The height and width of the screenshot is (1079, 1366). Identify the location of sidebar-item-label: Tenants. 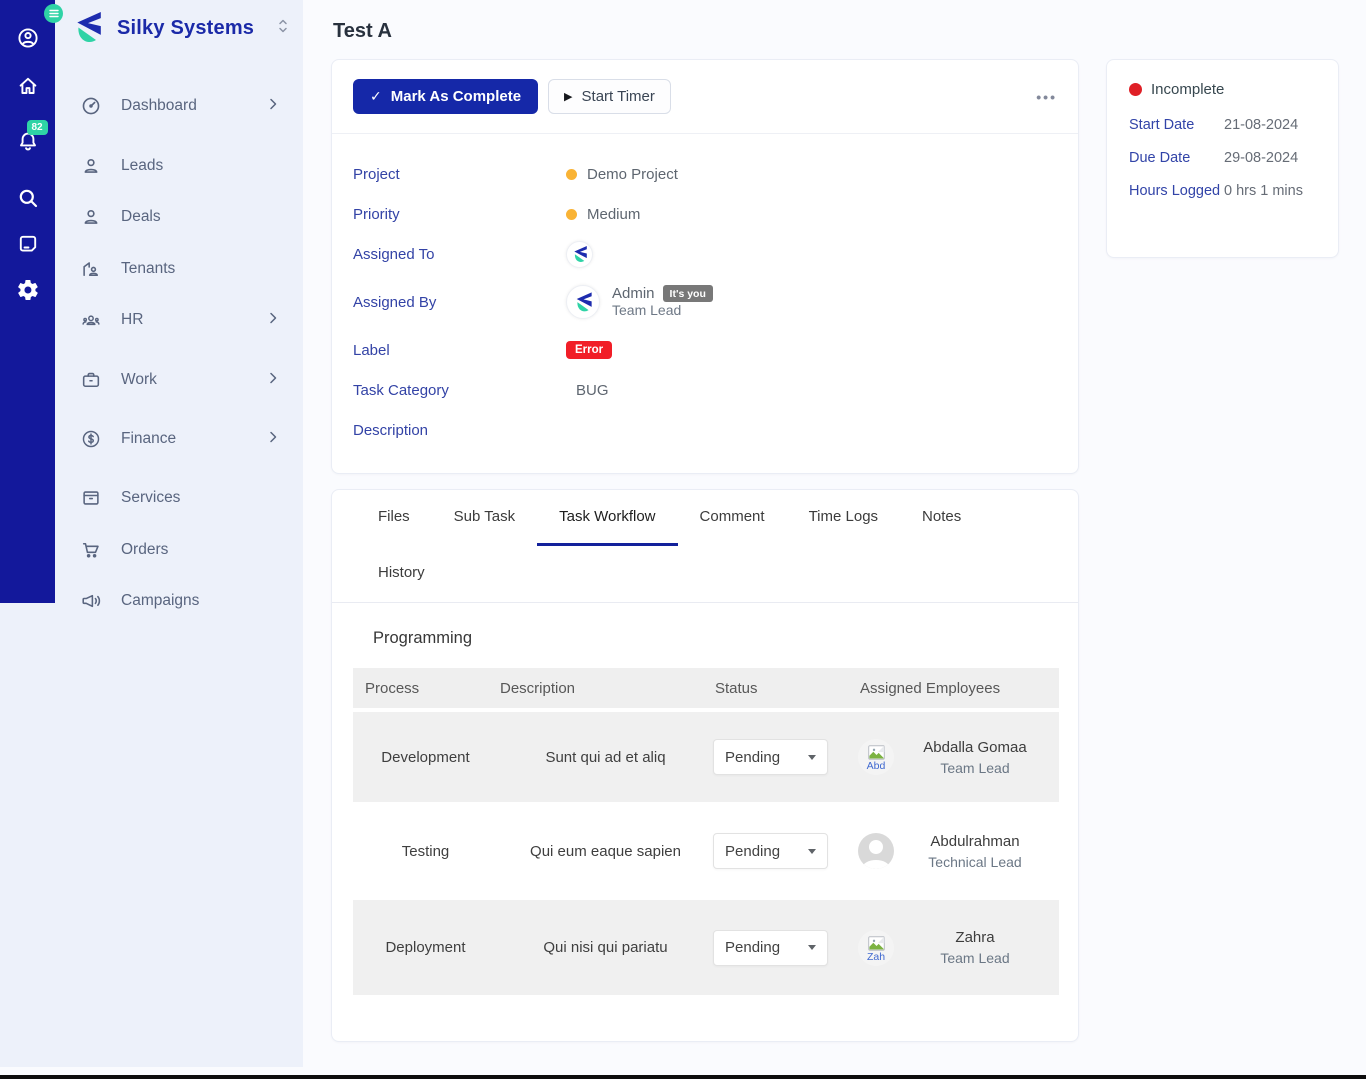
(148, 268).